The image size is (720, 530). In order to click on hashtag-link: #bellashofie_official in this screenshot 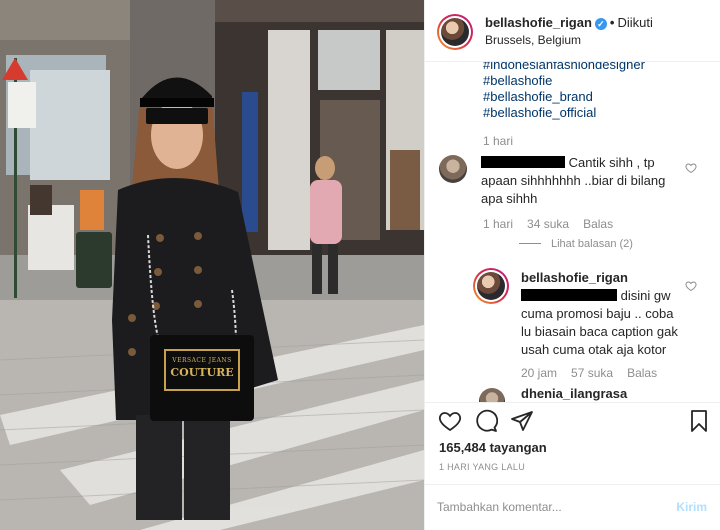, I will do `click(539, 112)`.